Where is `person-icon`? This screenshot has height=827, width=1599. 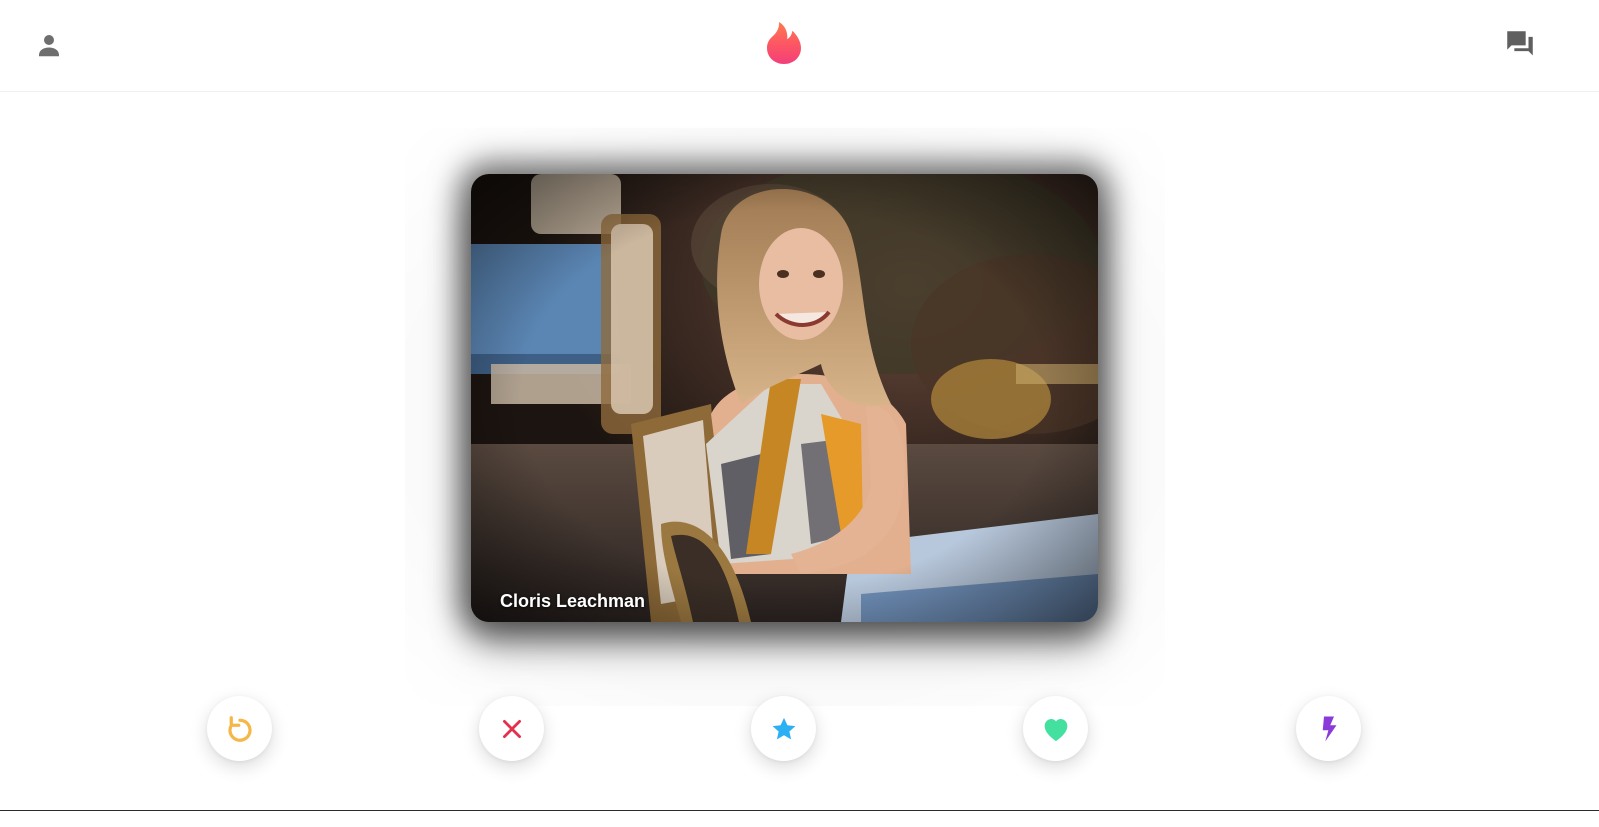
person-icon is located at coordinates (49, 46).